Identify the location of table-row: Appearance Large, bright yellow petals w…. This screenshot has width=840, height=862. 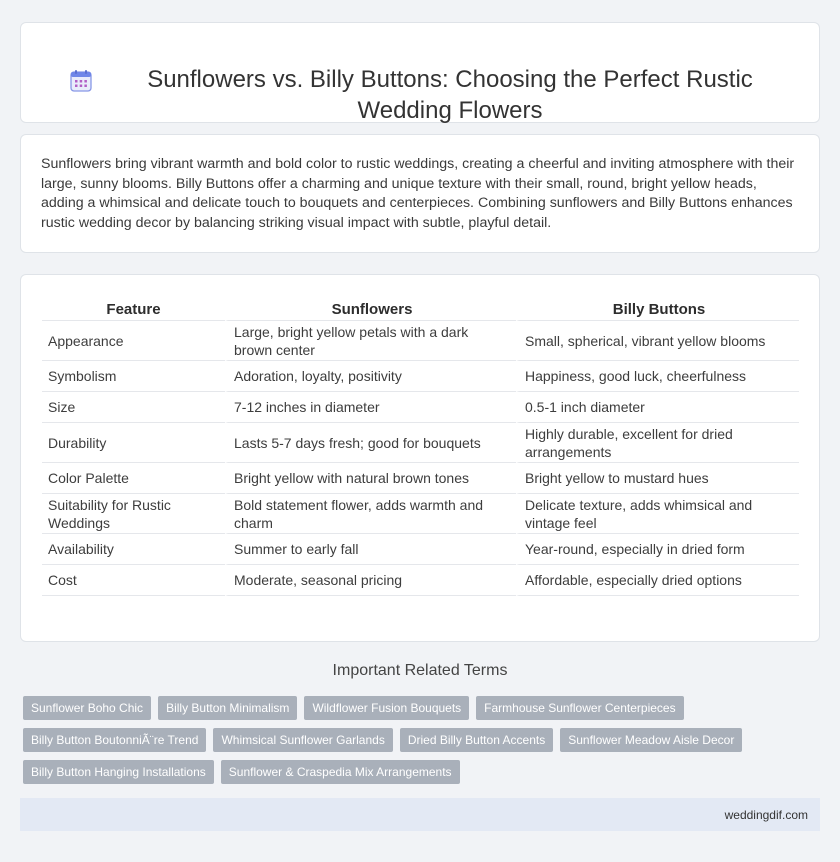
(420, 341).